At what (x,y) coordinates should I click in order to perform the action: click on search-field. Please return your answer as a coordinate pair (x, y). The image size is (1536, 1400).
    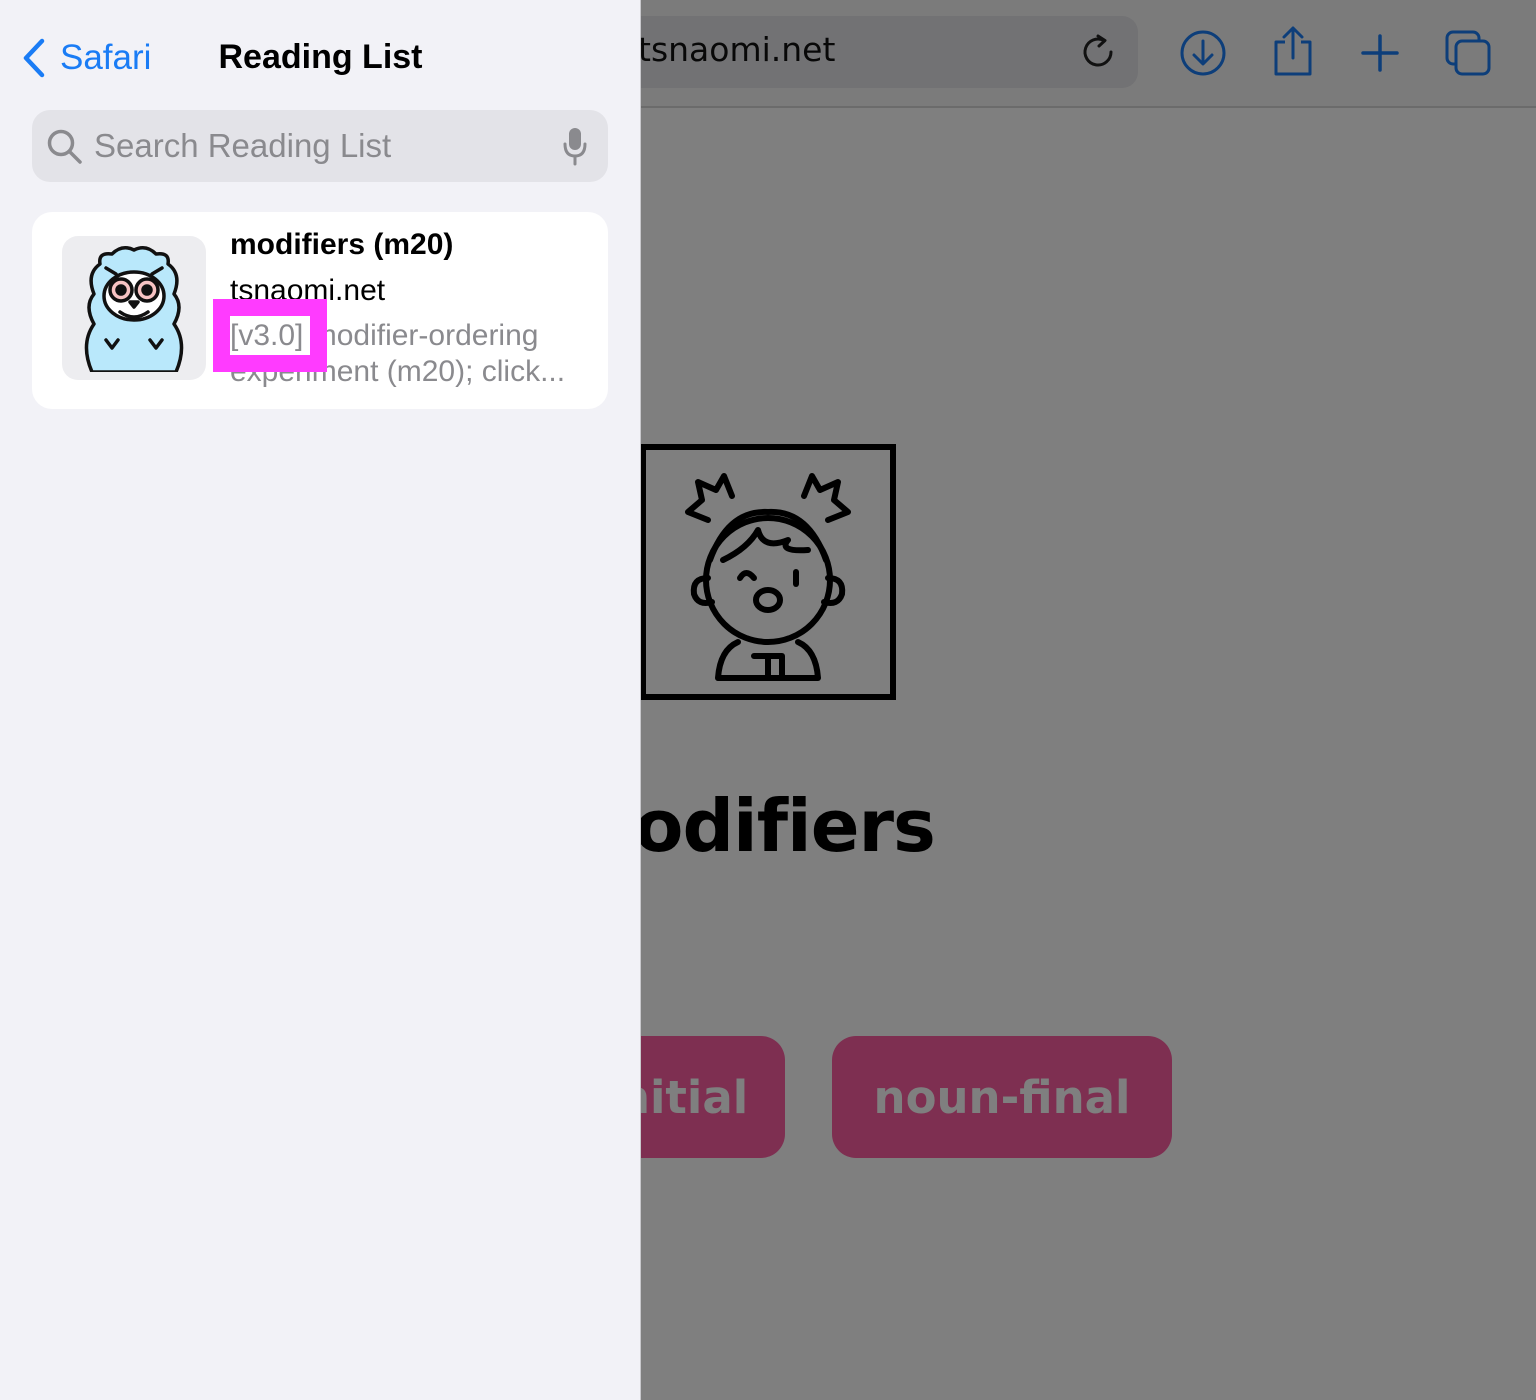
    Looking at the image, I should click on (320, 146).